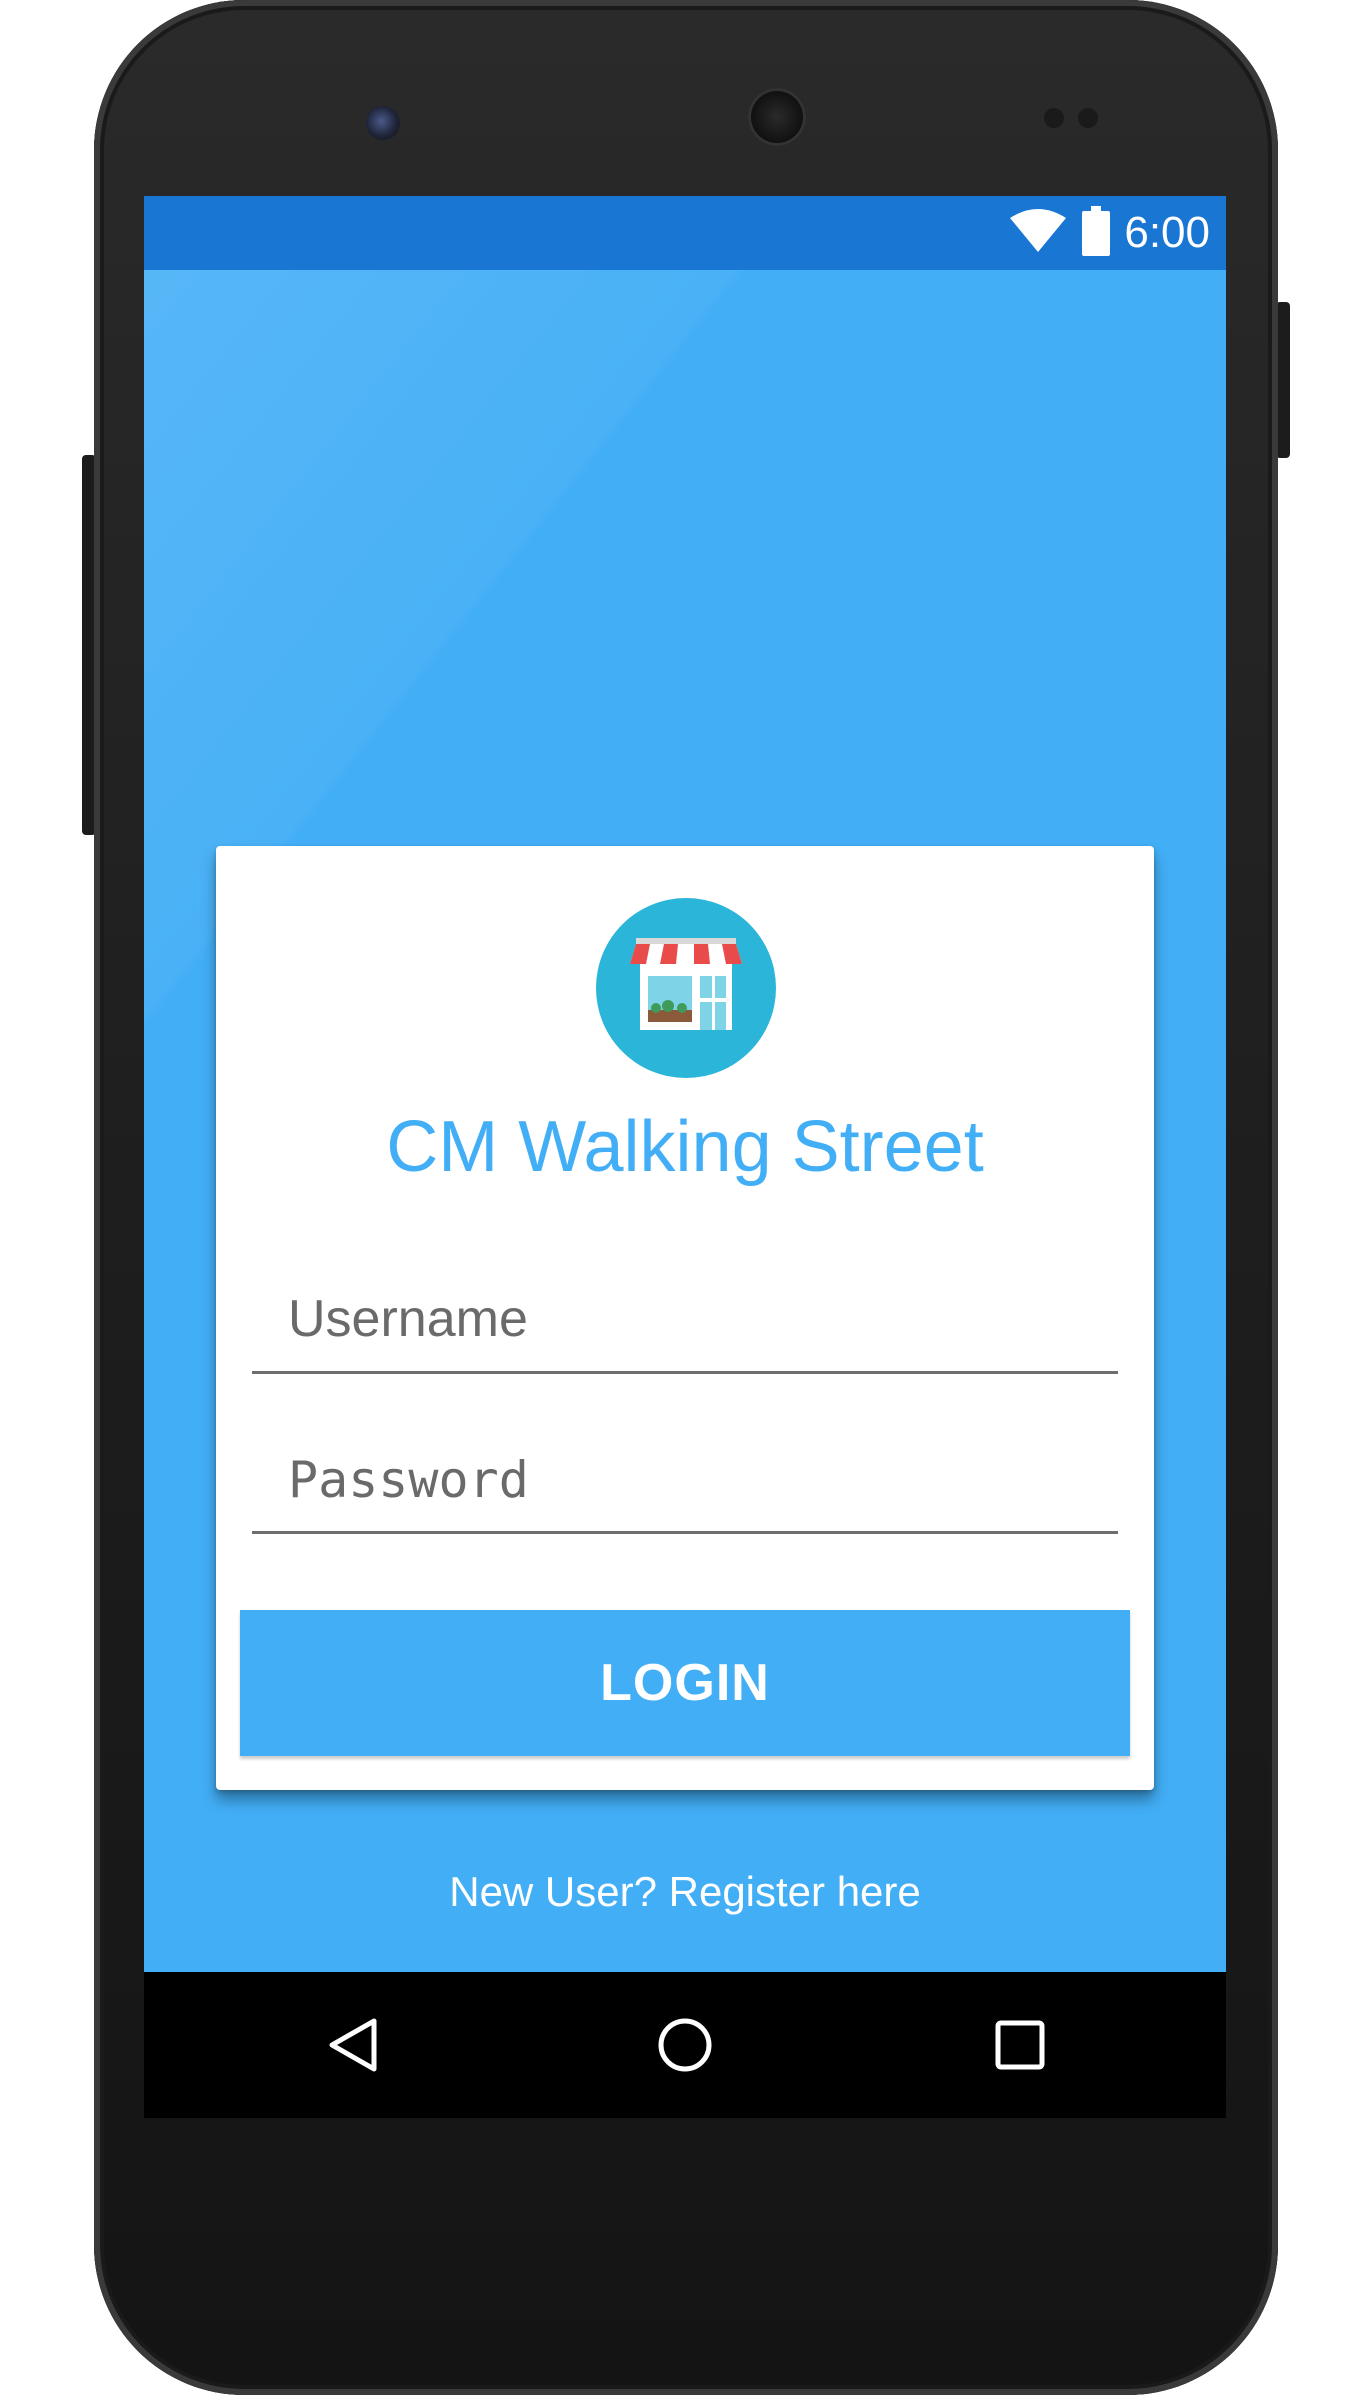  I want to click on home-icon, so click(685, 2045).